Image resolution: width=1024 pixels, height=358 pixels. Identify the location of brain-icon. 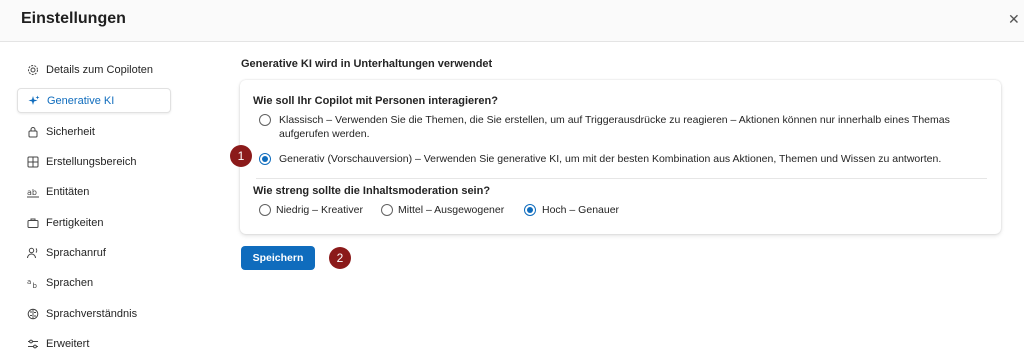
(33, 314).